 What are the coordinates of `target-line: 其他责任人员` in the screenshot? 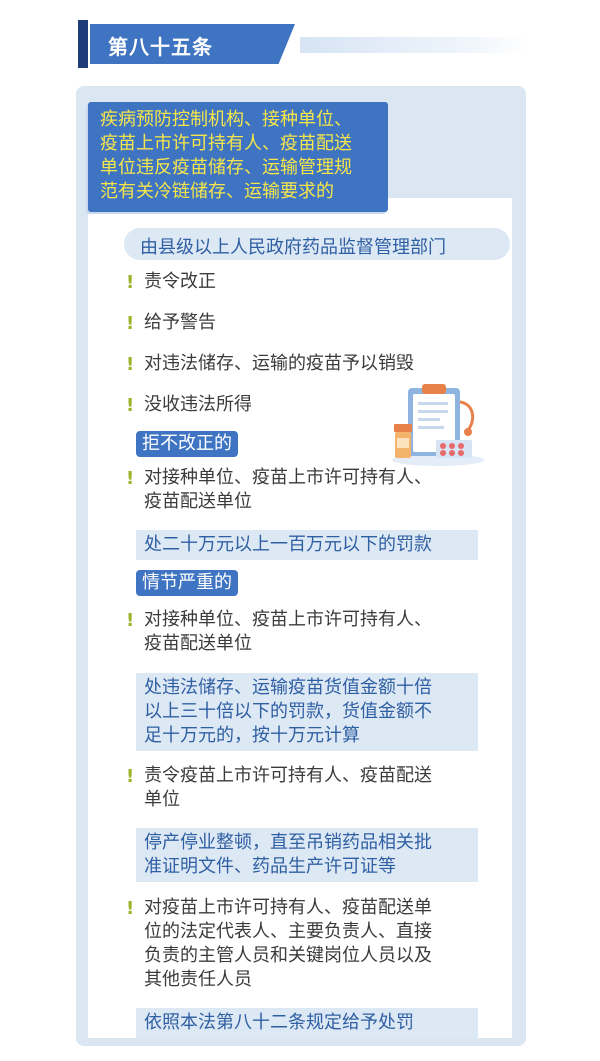 It's located at (198, 979).